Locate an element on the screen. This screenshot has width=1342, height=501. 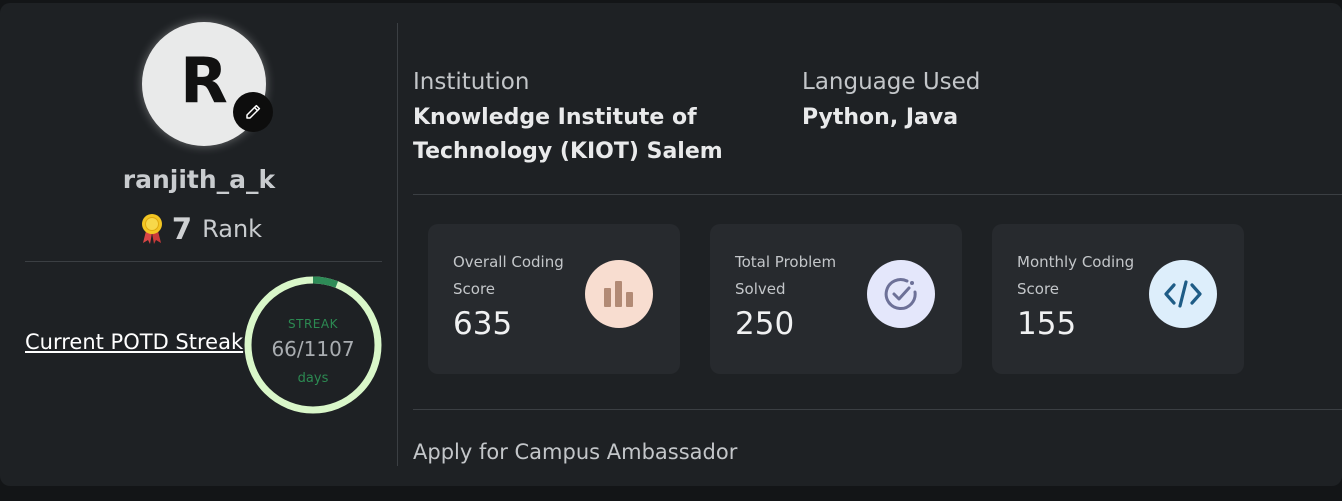
stat-card-problems-solved: Total Problem Solved 250 is located at coordinates (836, 299).